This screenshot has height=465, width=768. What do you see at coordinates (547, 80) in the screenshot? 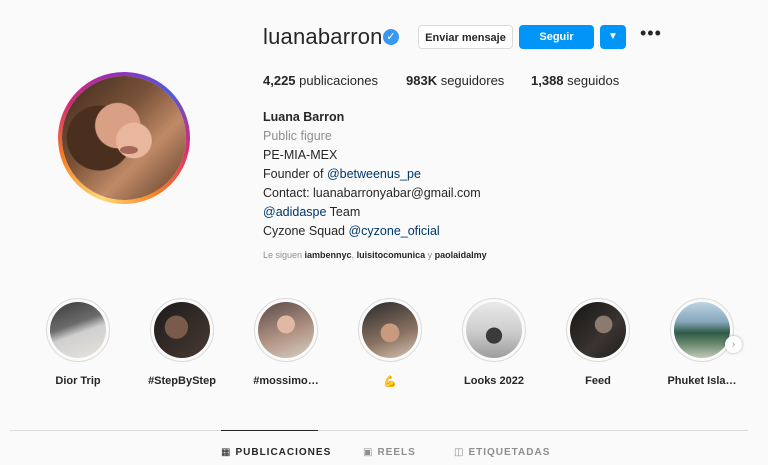
I see `following-count: 1,388` at bounding box center [547, 80].